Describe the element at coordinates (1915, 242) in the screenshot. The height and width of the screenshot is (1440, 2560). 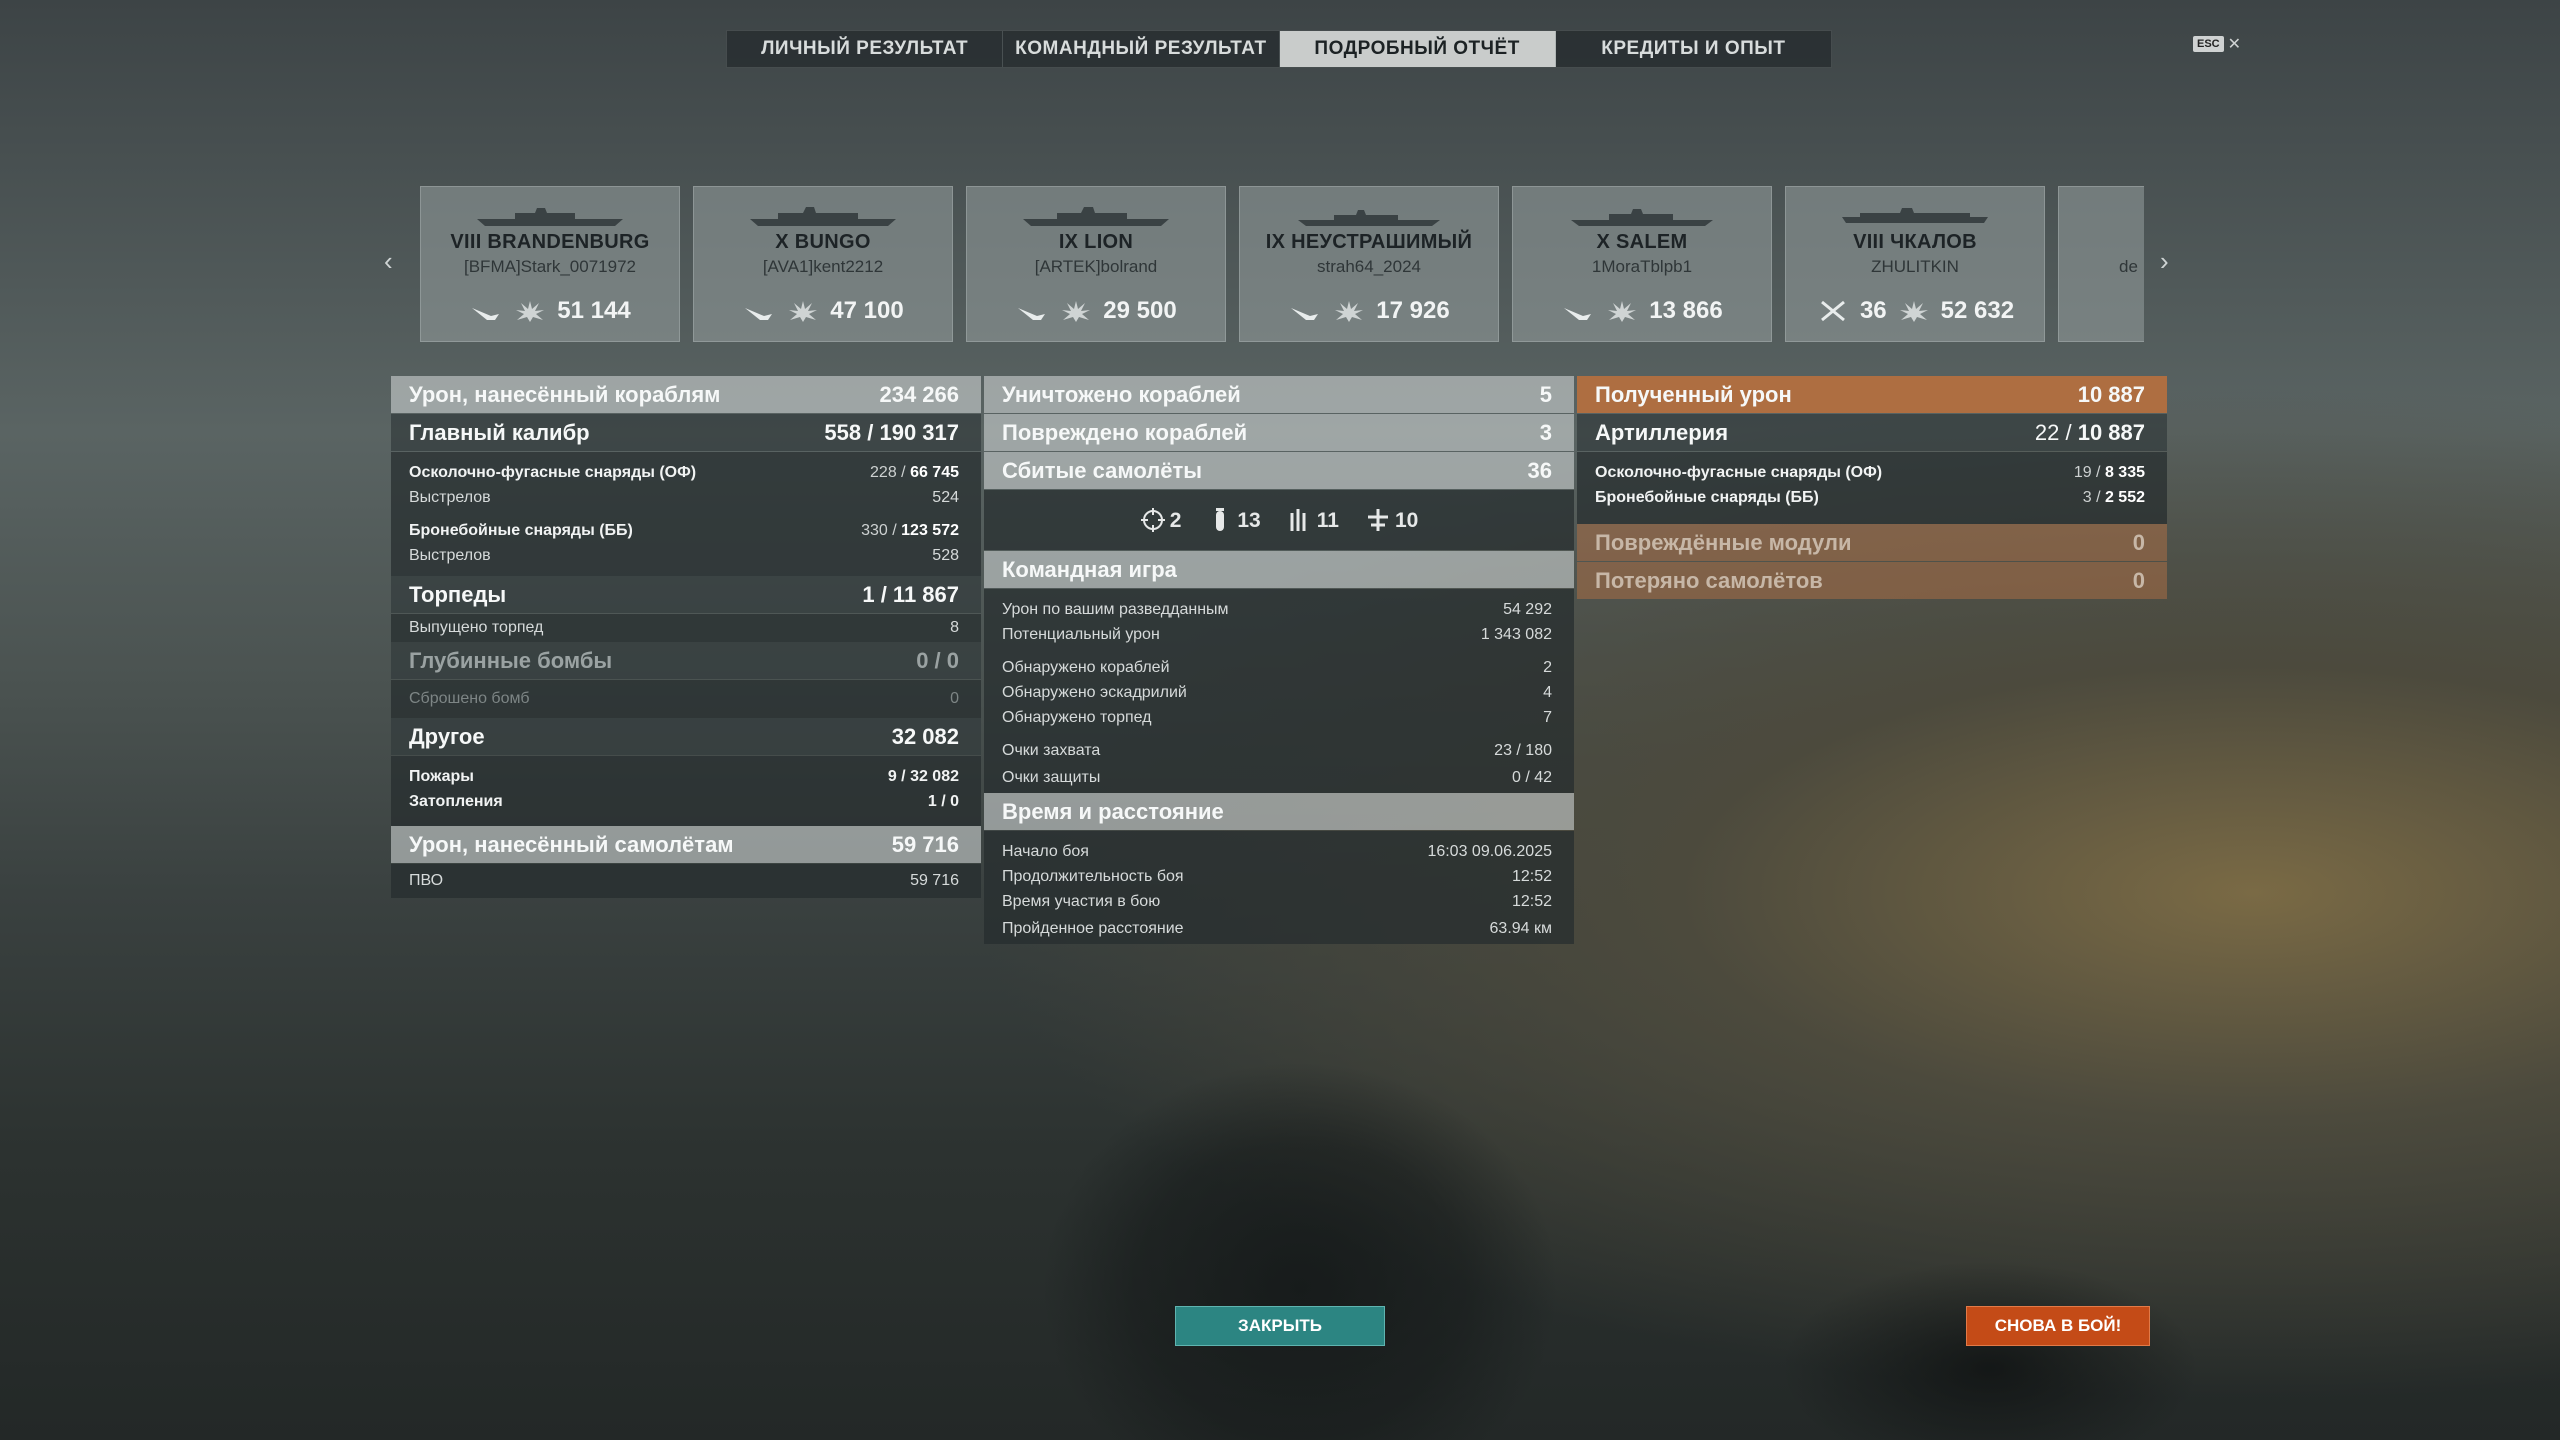
I see `ship-name: VIII ЧКАЛОВ` at that location.